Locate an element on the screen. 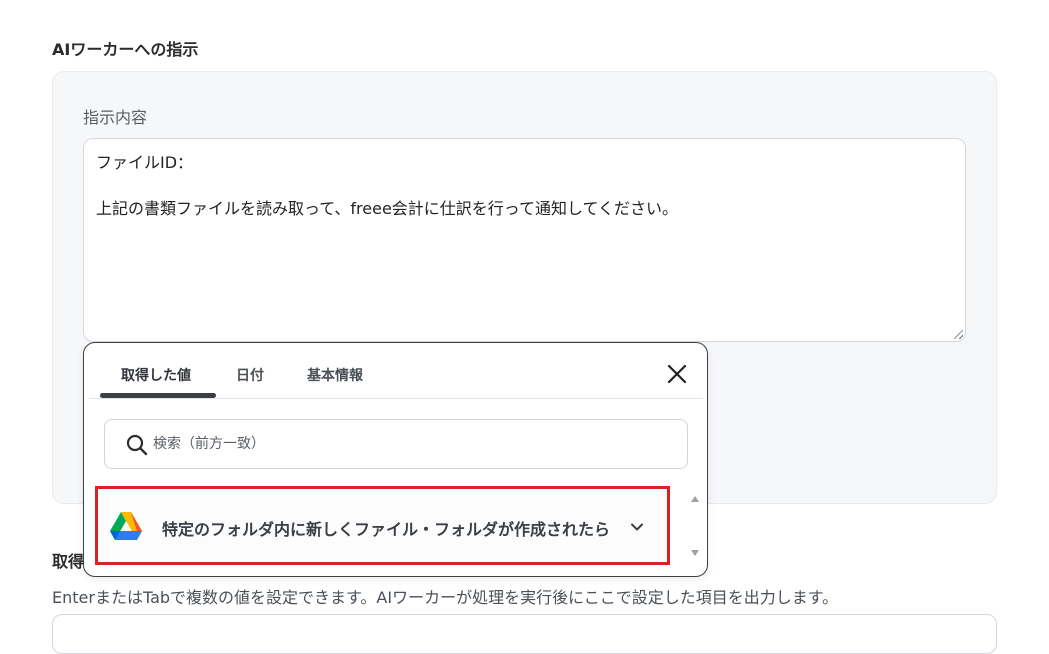 This screenshot has height=654, width=1049. scroll-up-arrow-icon is located at coordinates (695, 499).